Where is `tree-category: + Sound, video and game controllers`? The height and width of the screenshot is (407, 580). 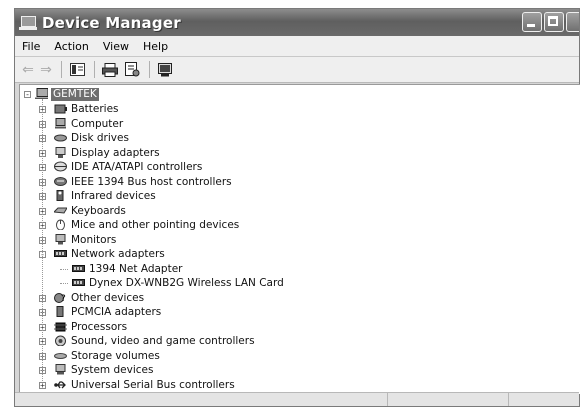
tree-category: + Sound, video and game controllers is located at coordinates (300, 341).